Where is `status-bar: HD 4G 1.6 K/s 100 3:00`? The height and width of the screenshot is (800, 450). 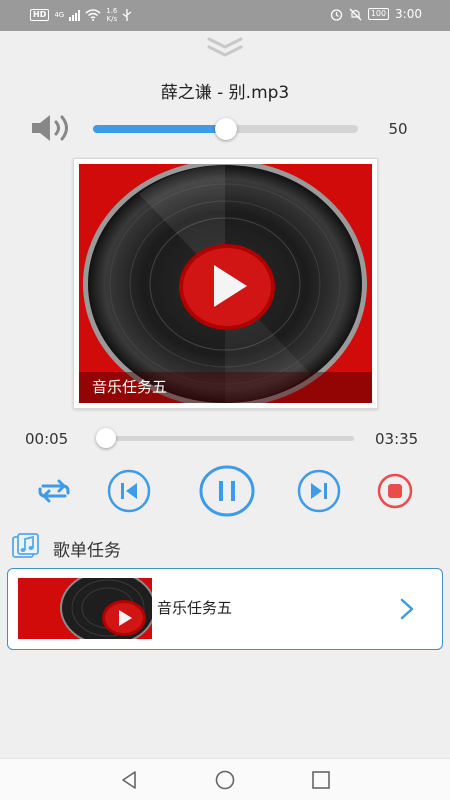
status-bar: HD 4G 1.6 K/s 100 3:00 is located at coordinates (225, 15).